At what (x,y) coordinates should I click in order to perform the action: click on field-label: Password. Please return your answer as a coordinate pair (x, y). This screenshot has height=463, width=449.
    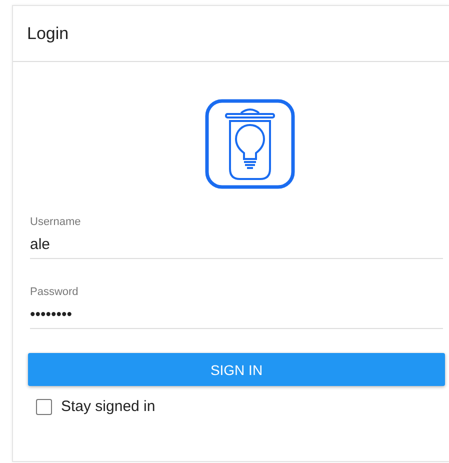
    Looking at the image, I should click on (55, 292).